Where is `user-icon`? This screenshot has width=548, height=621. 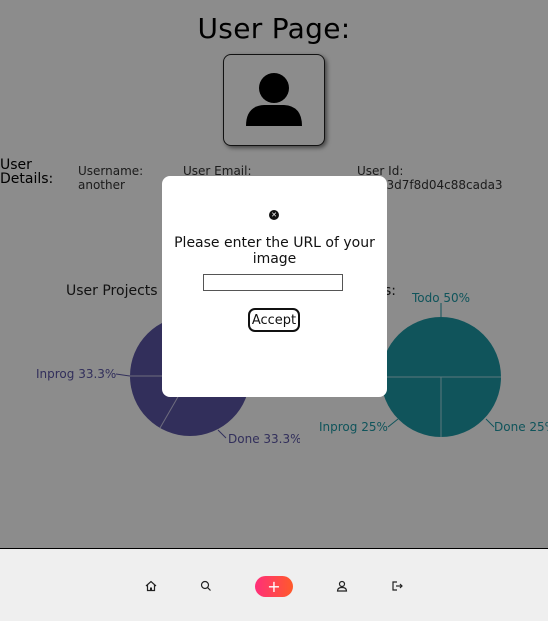 user-icon is located at coordinates (342, 586).